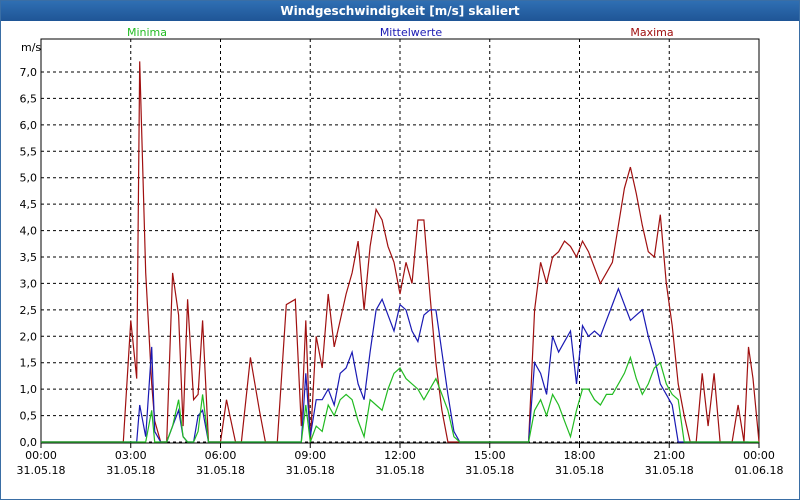 The height and width of the screenshot is (500, 800). I want to click on x-tick-date: 01.06.18, so click(759, 470).